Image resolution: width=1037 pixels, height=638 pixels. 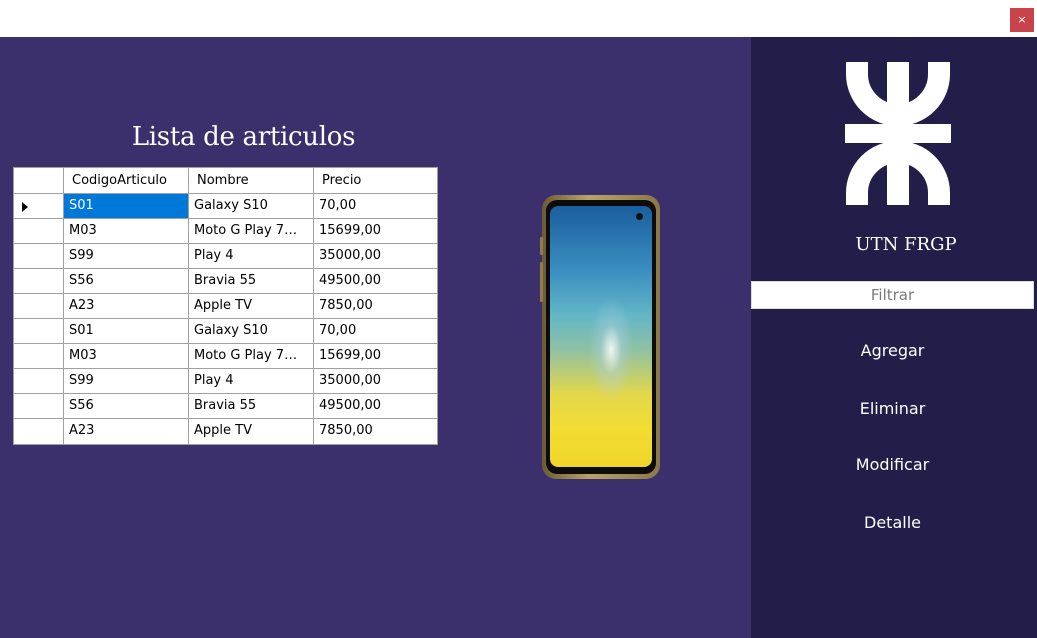 What do you see at coordinates (126, 180) in the screenshot?
I see `column-header-codigo: CodigoArticulo` at bounding box center [126, 180].